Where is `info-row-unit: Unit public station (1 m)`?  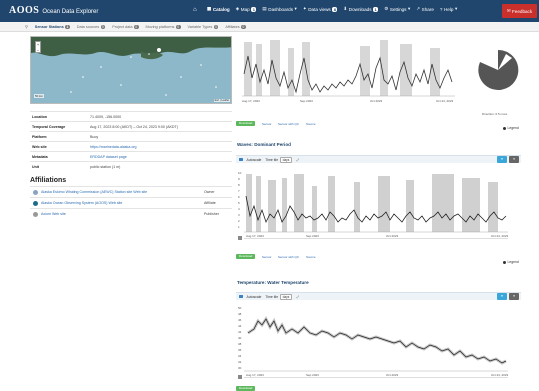
info-row-unit: Unit public station (1 m) is located at coordinates (131, 166).